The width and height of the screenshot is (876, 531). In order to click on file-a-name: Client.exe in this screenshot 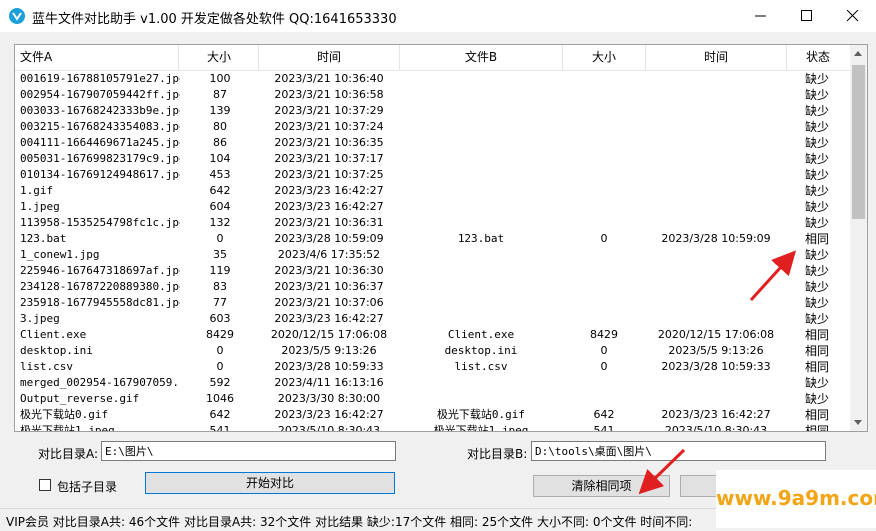, I will do `click(53, 334)`.